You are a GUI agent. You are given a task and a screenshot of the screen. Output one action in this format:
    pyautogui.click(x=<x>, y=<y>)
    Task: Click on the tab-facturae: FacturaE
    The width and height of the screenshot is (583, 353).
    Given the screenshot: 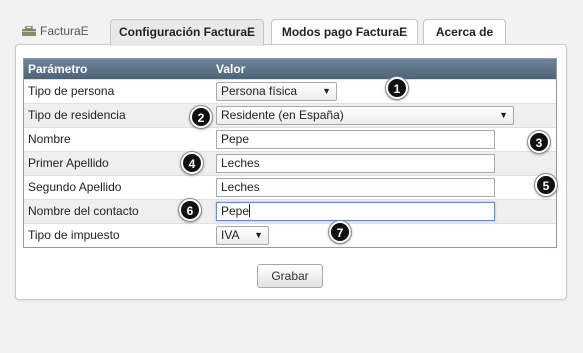 What is the action you would take?
    pyautogui.click(x=63, y=31)
    